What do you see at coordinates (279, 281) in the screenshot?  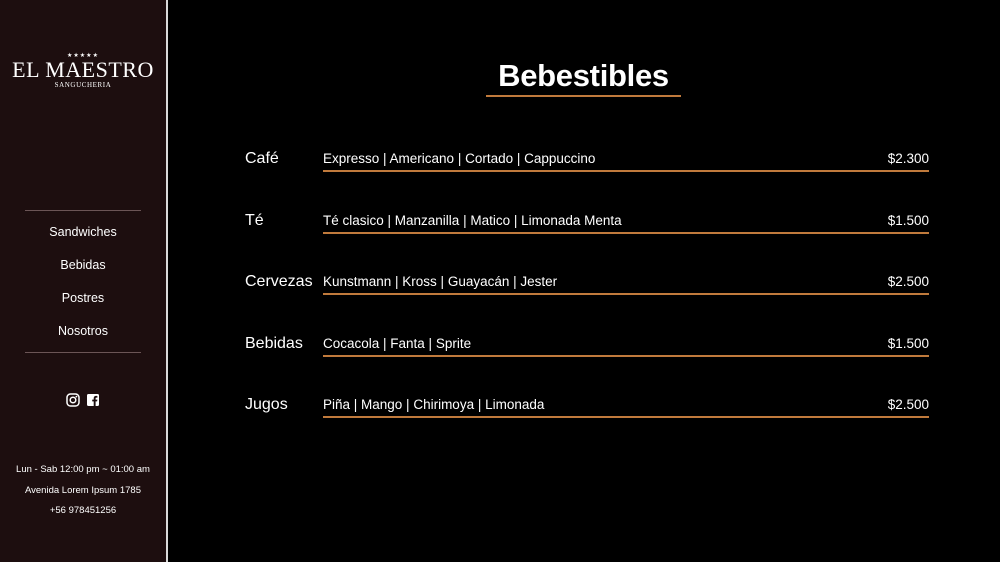 I see `menu-category: Cervezas` at bounding box center [279, 281].